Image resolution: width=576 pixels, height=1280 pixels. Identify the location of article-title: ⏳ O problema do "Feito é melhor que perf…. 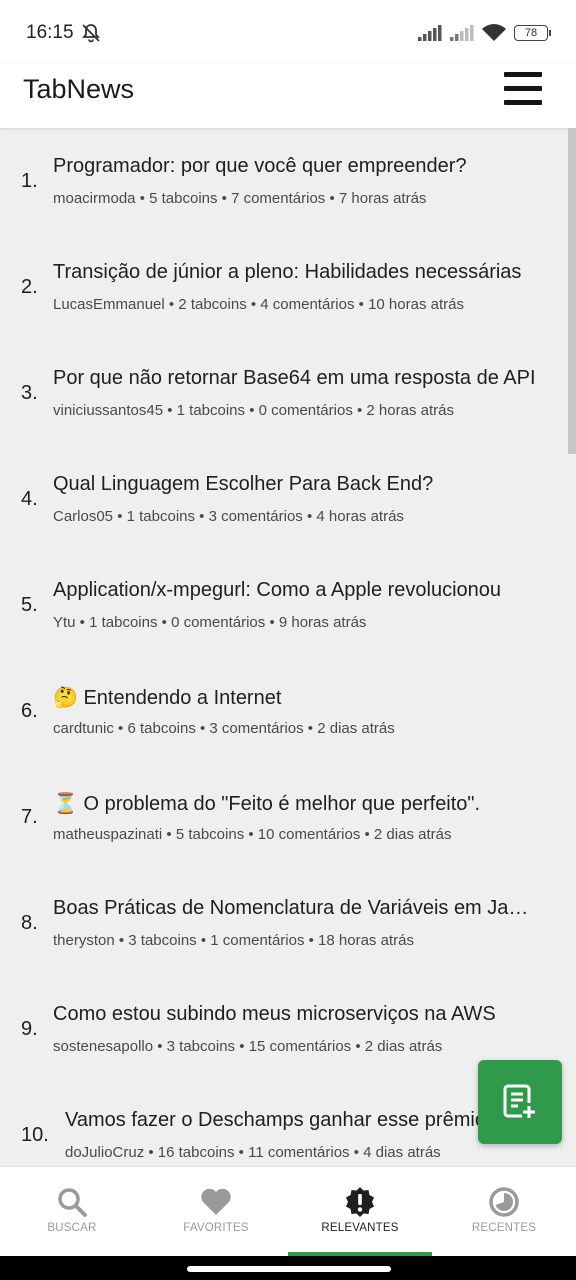
(295, 803).